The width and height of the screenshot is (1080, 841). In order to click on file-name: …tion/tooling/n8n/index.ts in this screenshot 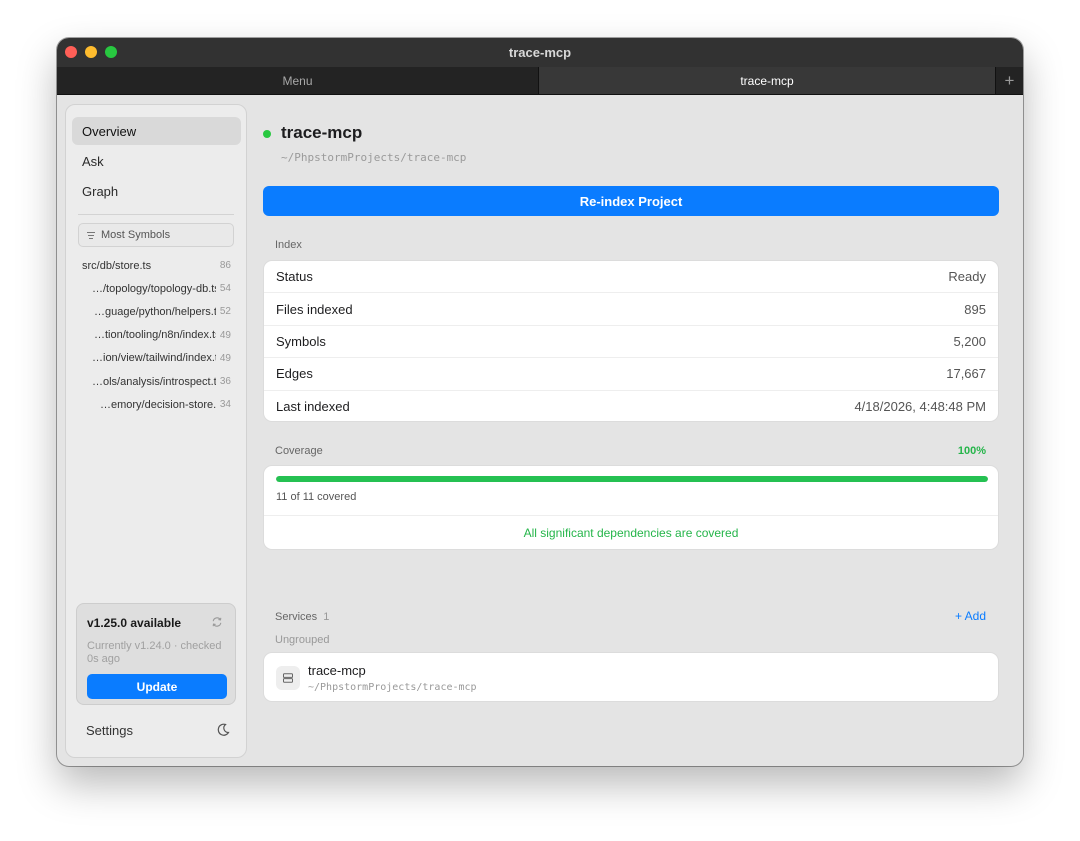, I will do `click(155, 335)`.